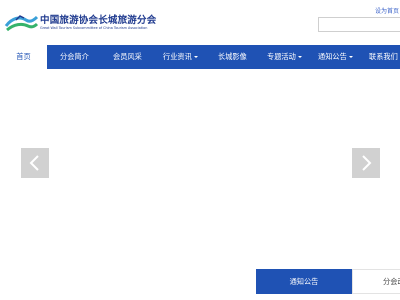 The width and height of the screenshot is (400, 300). I want to click on site-title: 中国旅游协会长城旅游分会, so click(98, 20).